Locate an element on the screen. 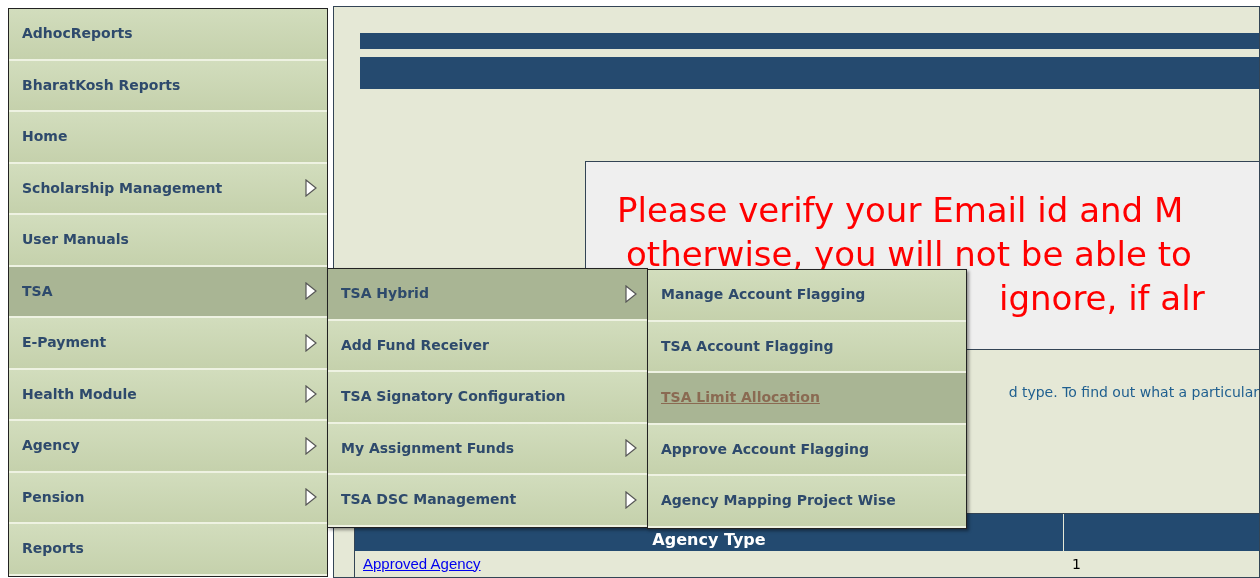  menu-item: TSA Hybrid is located at coordinates (487, 295).